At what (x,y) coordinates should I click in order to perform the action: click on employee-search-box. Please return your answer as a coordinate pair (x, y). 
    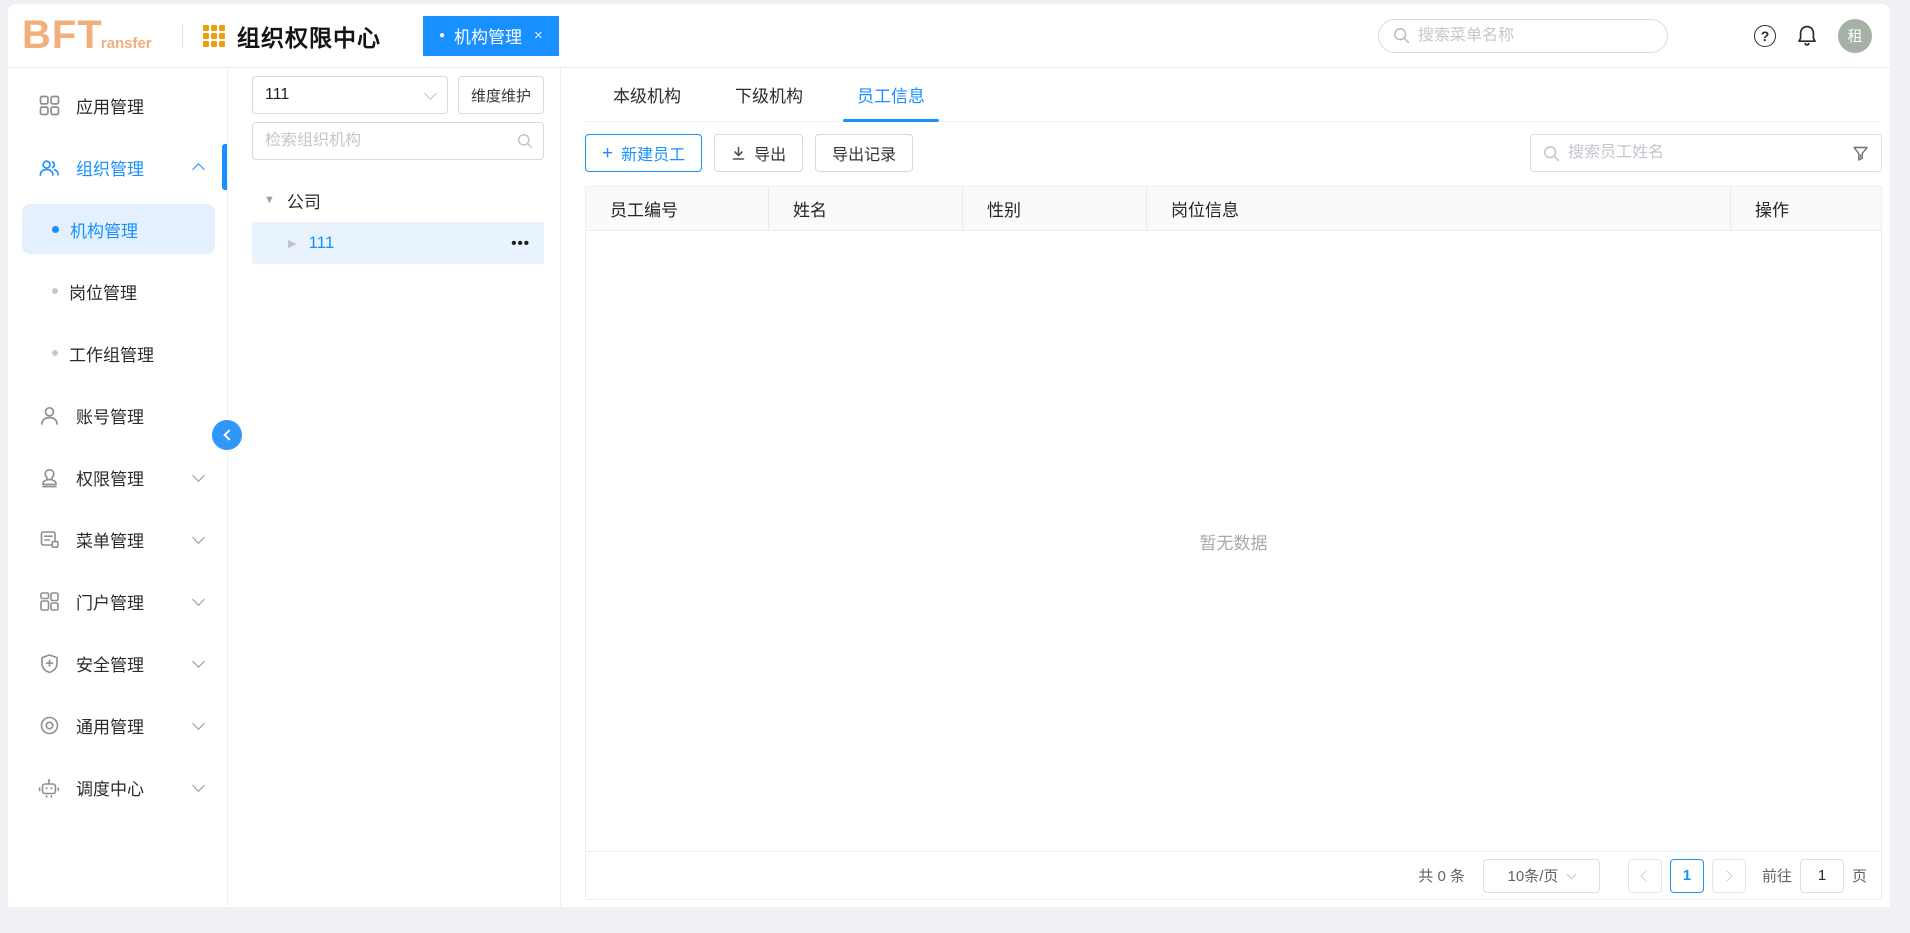
    Looking at the image, I should click on (1706, 153).